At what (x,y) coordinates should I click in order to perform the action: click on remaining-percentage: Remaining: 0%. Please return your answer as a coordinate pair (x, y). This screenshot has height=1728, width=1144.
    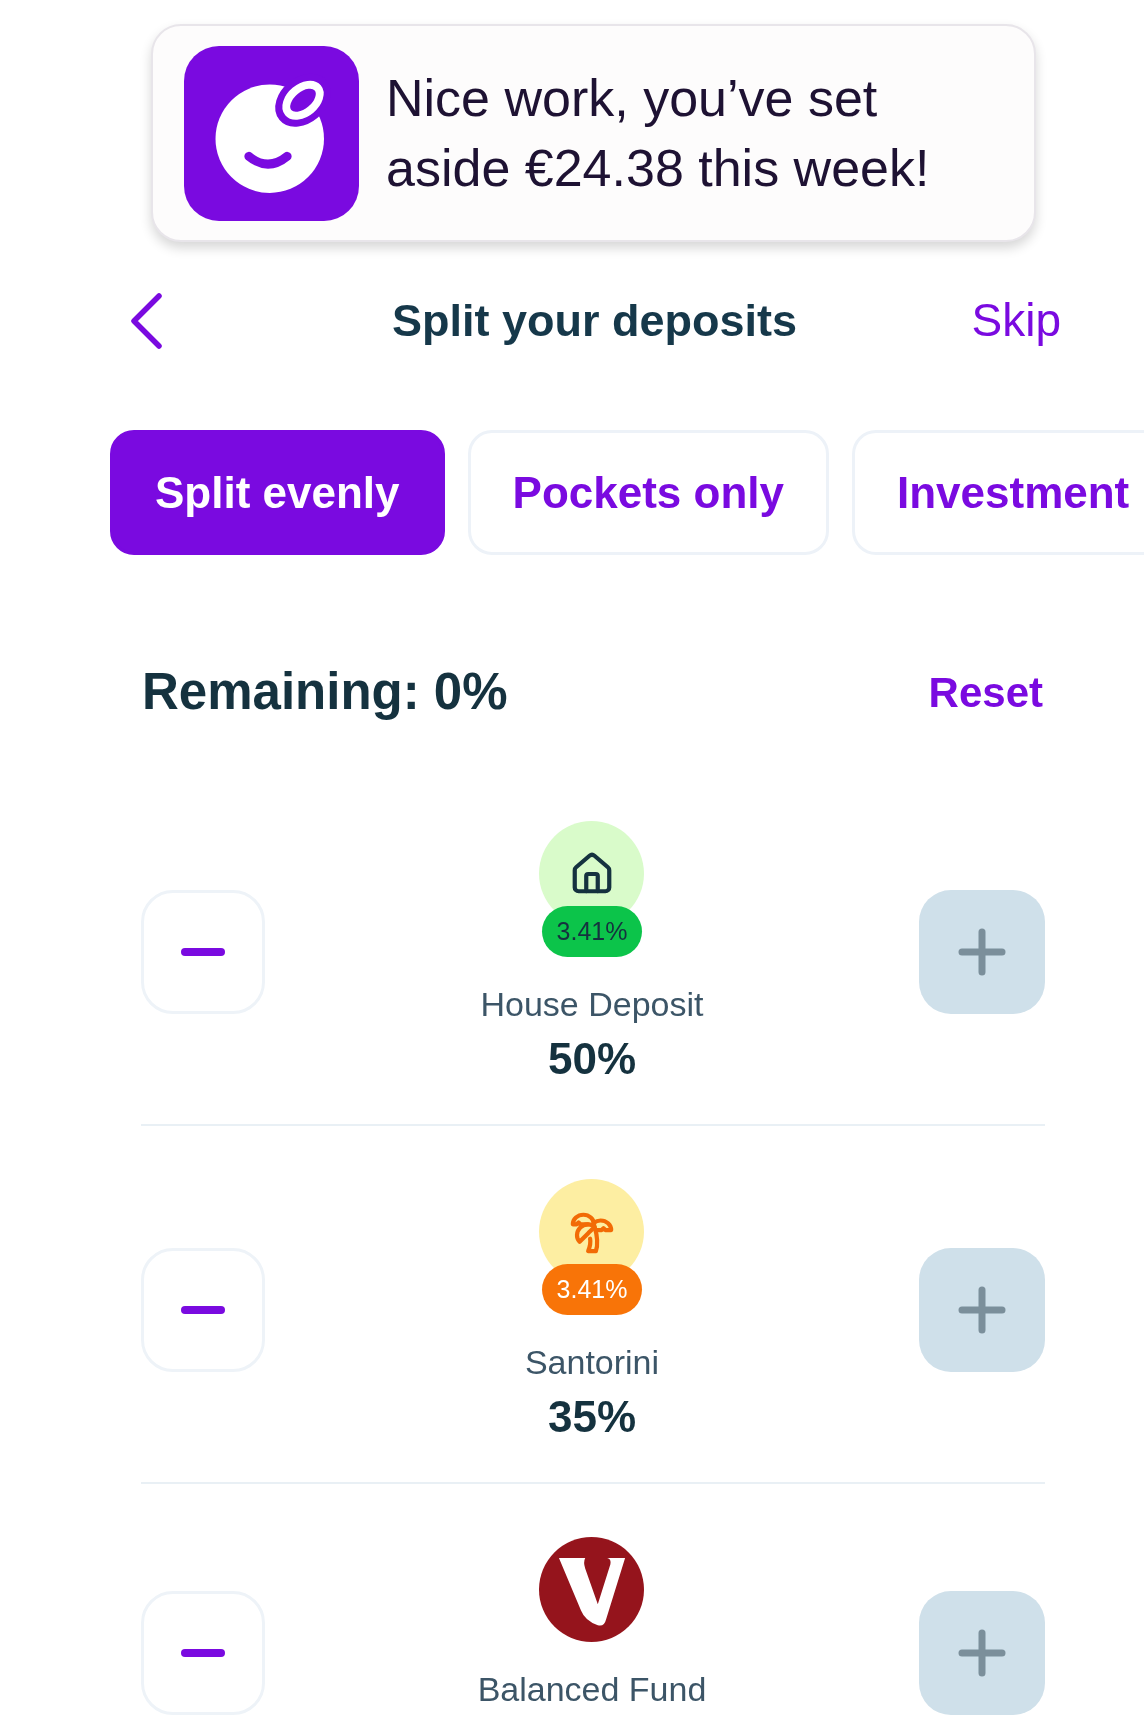
    Looking at the image, I should click on (325, 691).